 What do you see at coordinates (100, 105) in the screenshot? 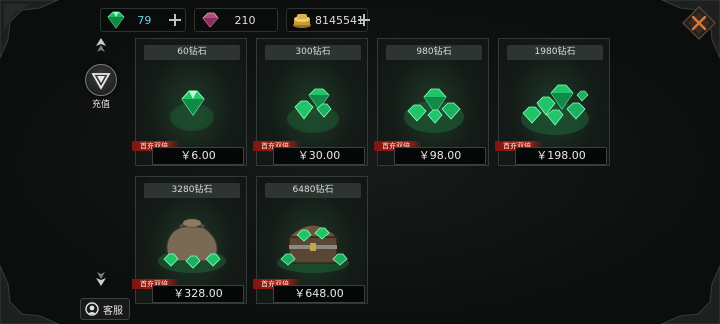
I see `recharge-label: 充值` at bounding box center [100, 105].